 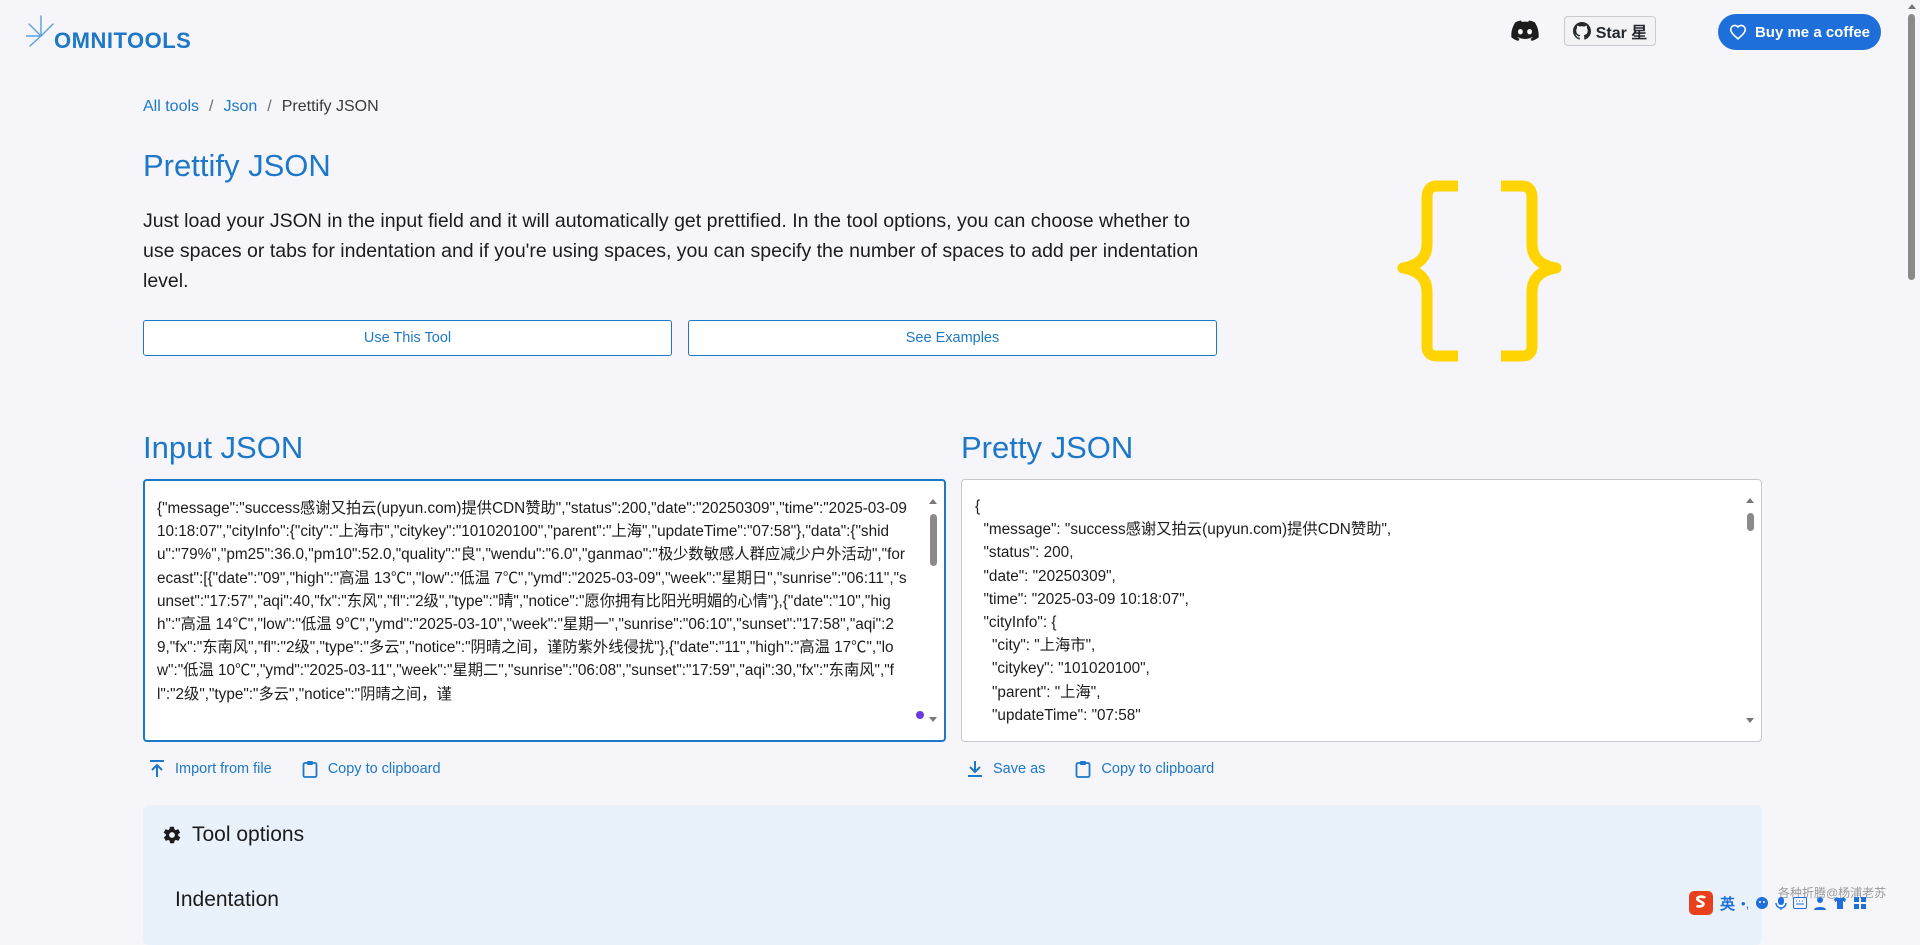 What do you see at coordinates (248, 834) in the screenshot?
I see `tool-options-title: Tool options` at bounding box center [248, 834].